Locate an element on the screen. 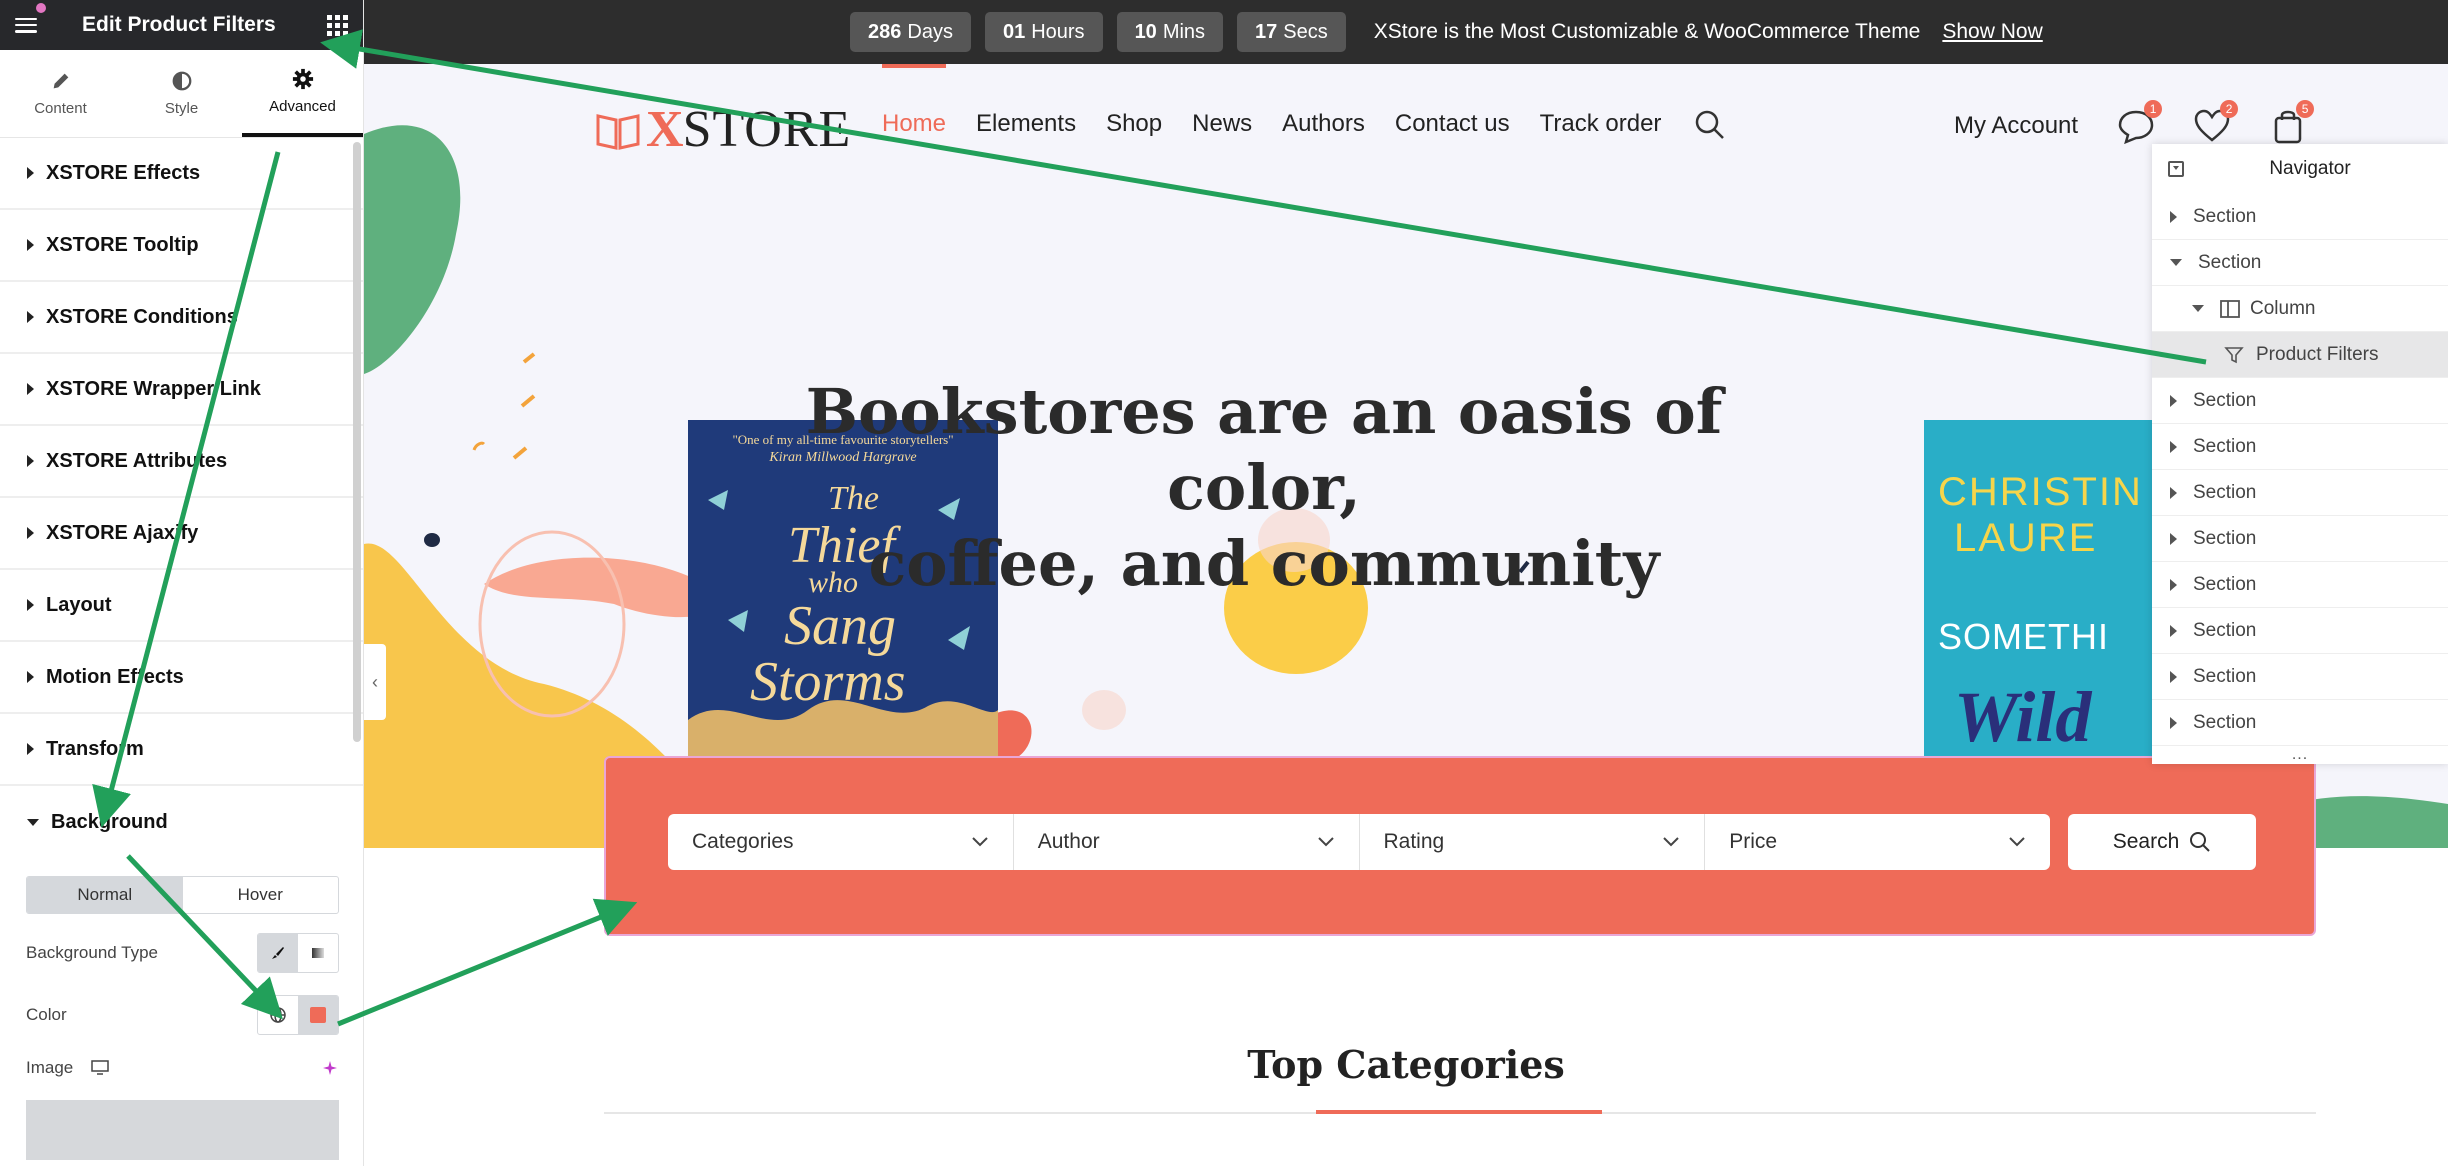 The image size is (2448, 1166). column-icon is located at coordinates (2230, 308).